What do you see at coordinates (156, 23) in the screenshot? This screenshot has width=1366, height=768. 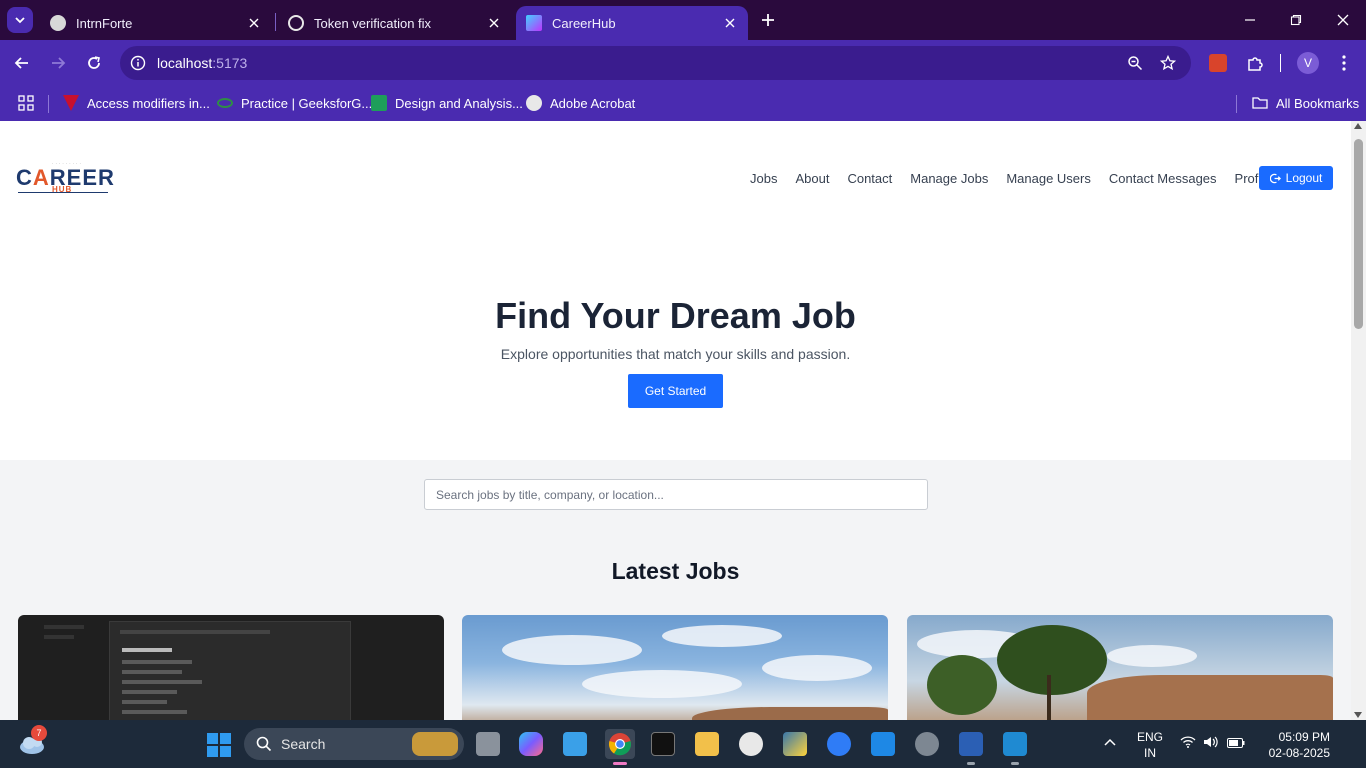 I see `tab-intrnforte: IntrnForte` at bounding box center [156, 23].